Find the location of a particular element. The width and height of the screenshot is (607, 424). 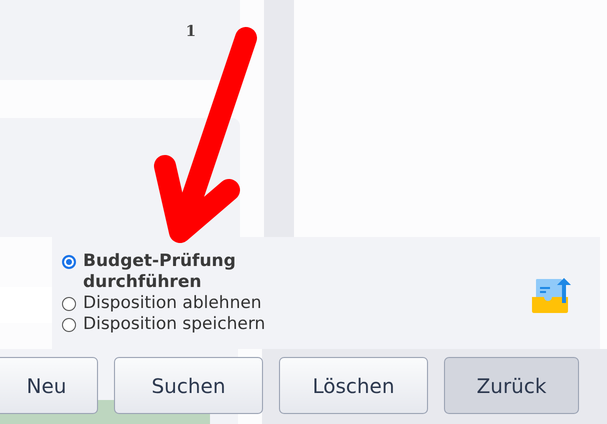

radio-option: Disposition ablehnen is located at coordinates (175, 303).